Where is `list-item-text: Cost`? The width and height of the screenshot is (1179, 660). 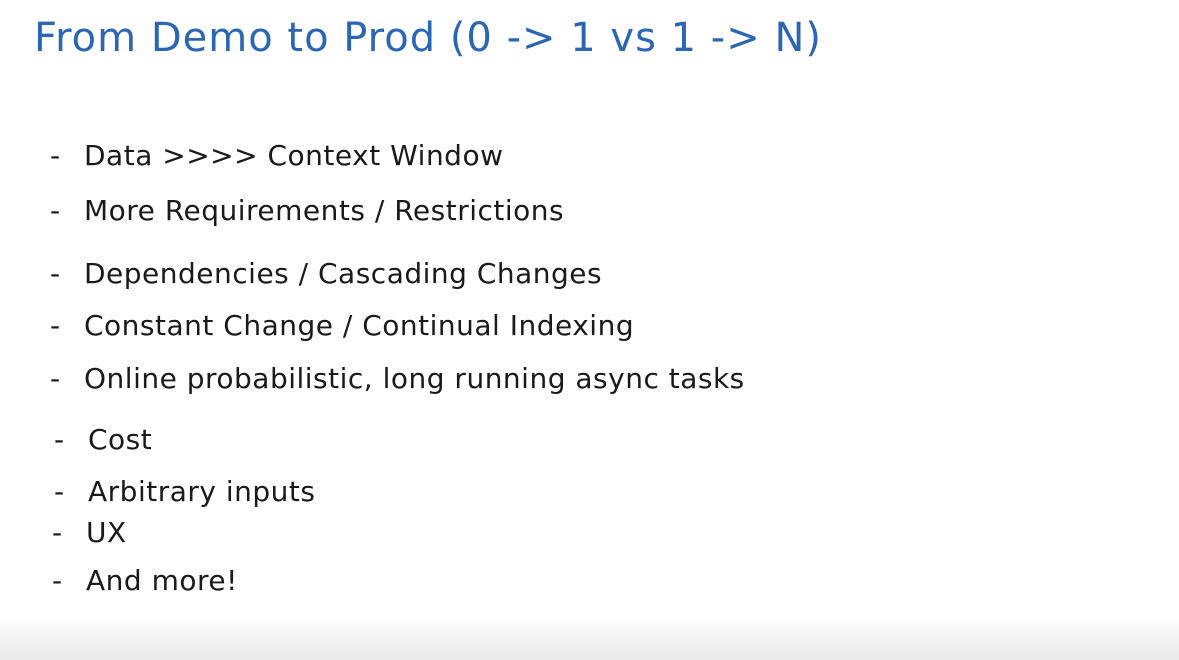 list-item-text: Cost is located at coordinates (120, 439).